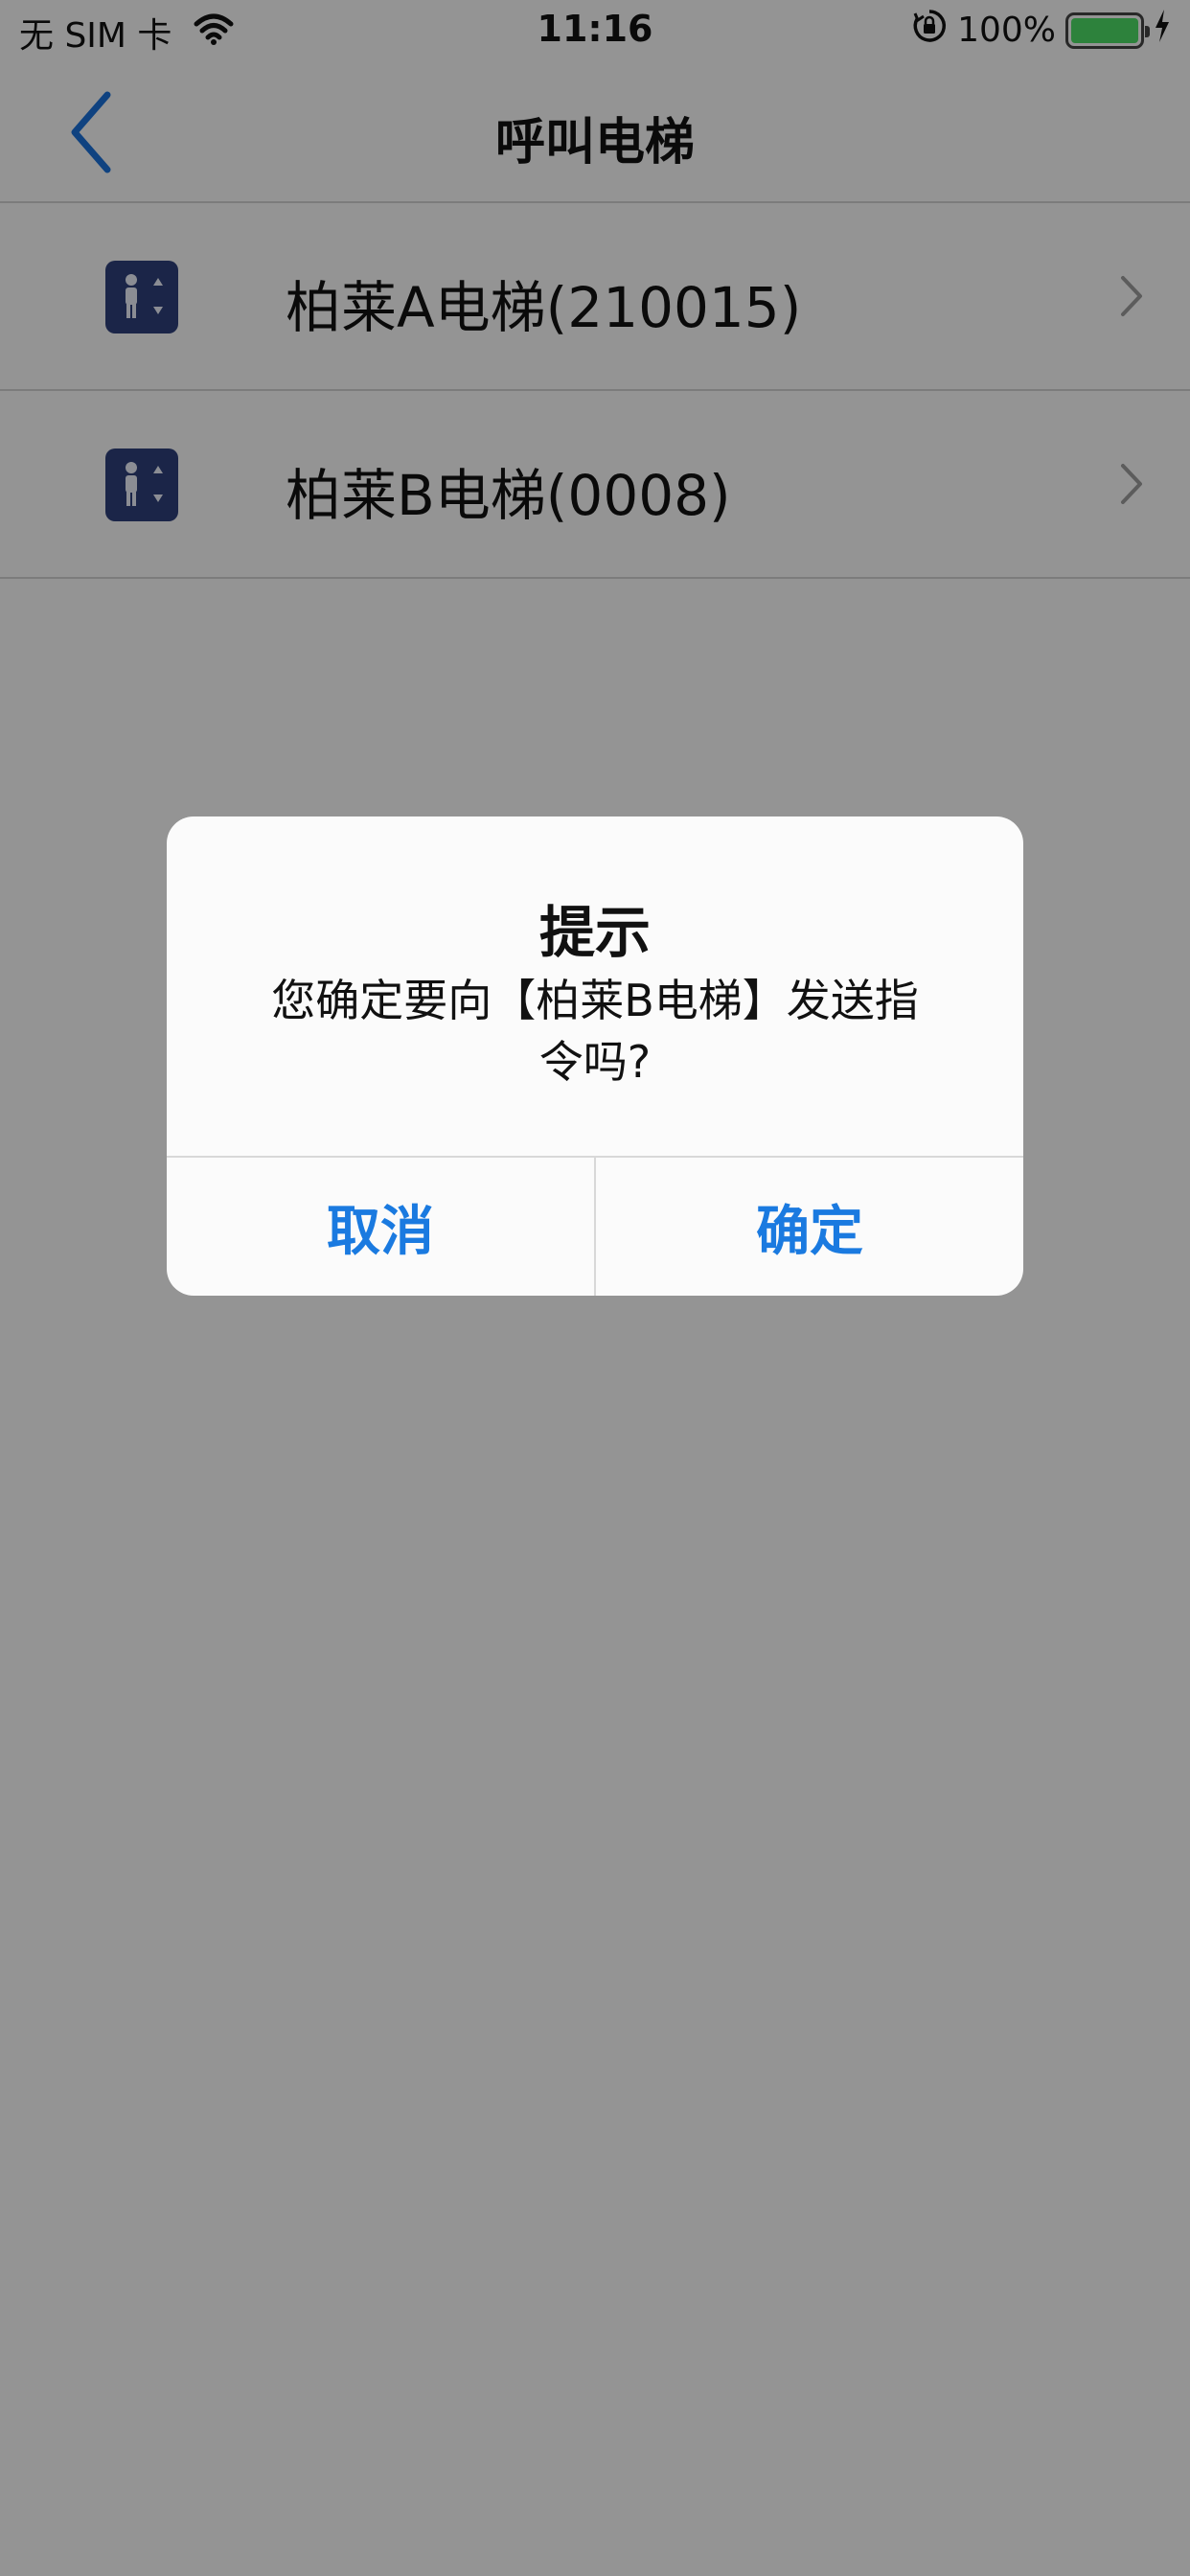  I want to click on alert-dialog: 提示 您确定要向【柏莱B电梯】发送指 令吗? 取消 确定, so click(595, 1056).